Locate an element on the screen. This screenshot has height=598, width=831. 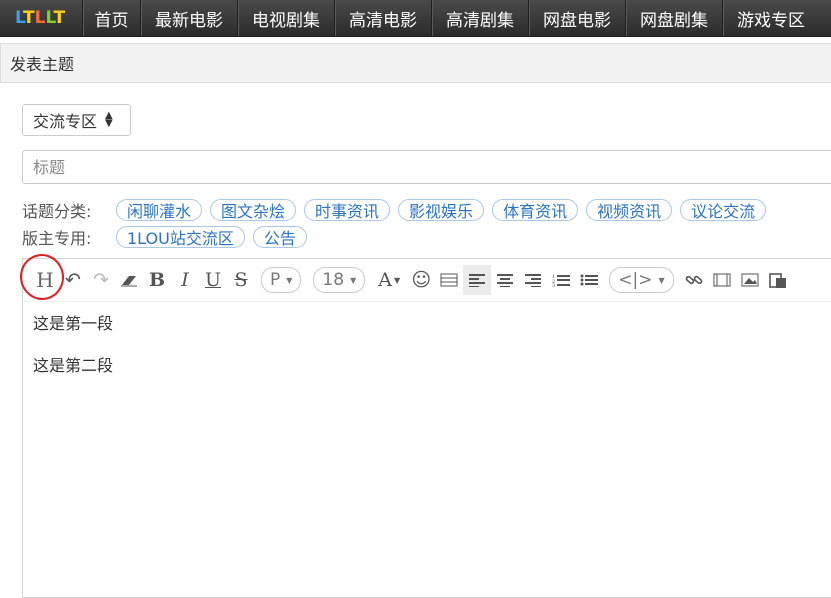
topic-tag: 图文杂烩 is located at coordinates (253, 210).